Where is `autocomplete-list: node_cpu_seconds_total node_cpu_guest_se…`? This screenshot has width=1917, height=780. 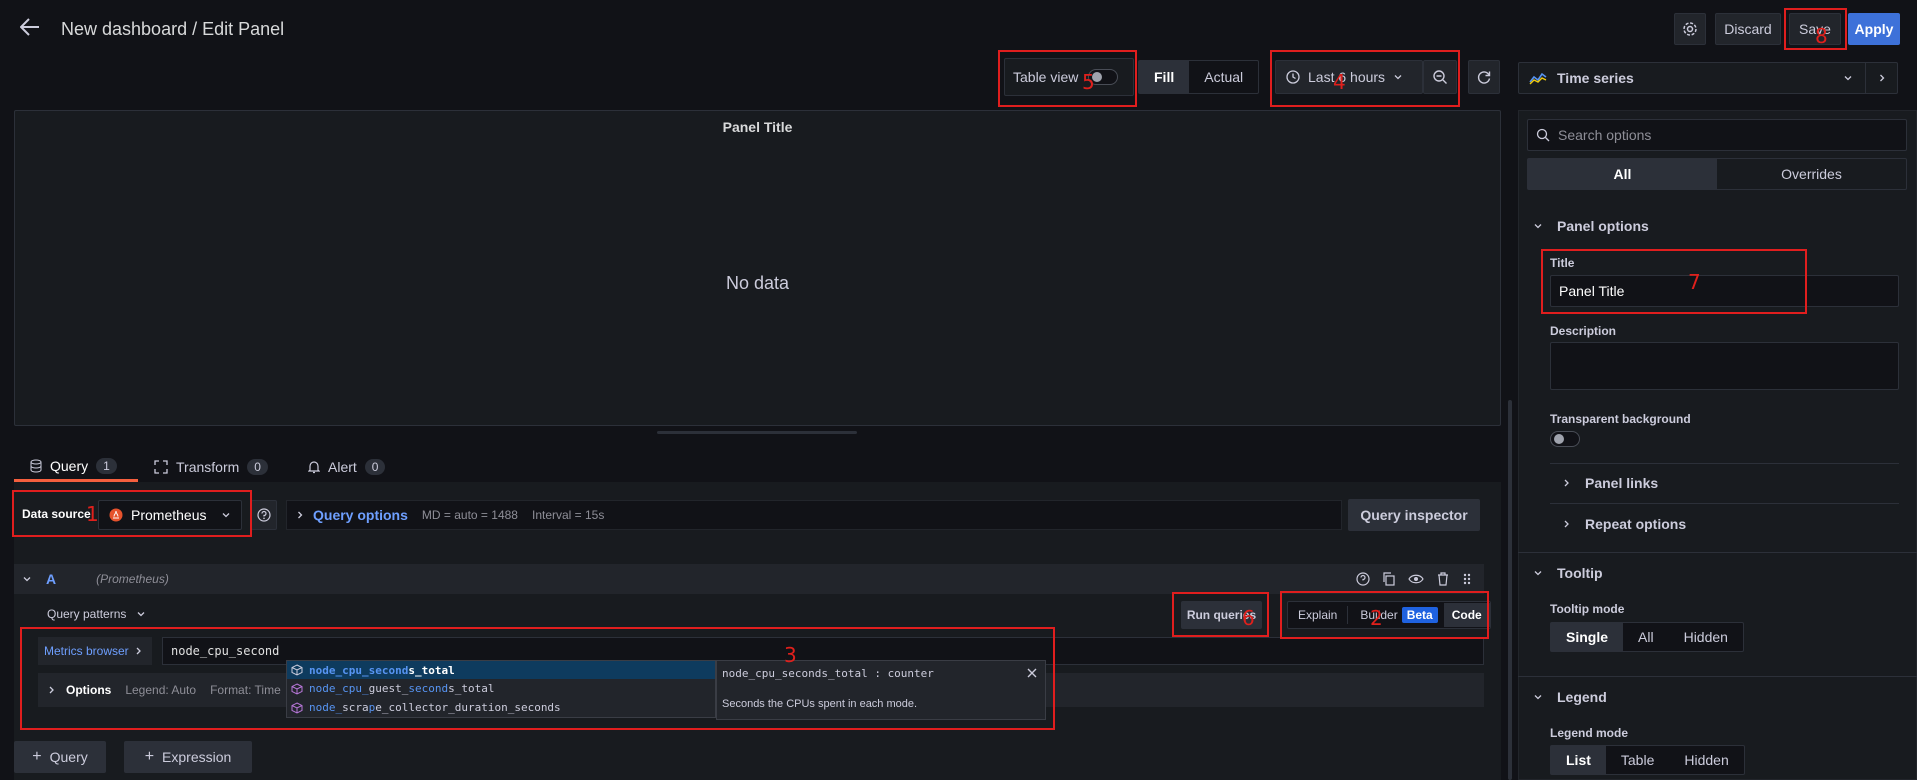
autocomplete-list: node_cpu_seconds_total node_cpu_guest_se… is located at coordinates (501, 689).